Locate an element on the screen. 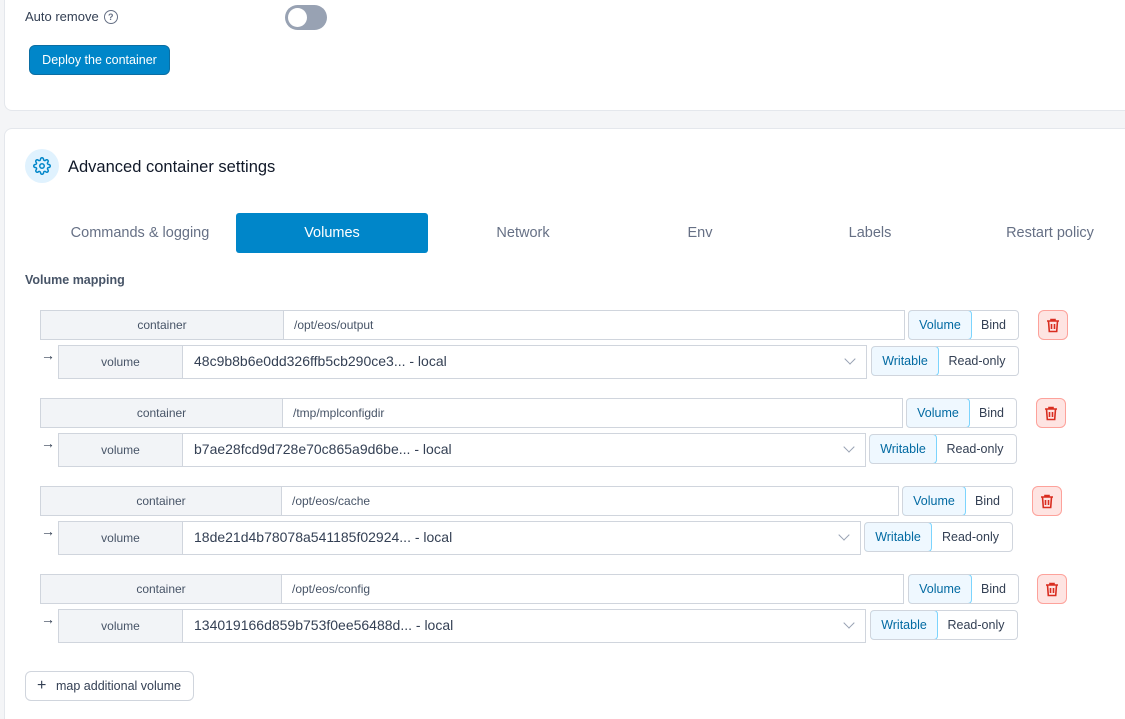 Image resolution: width=1125 pixels, height=719 pixels. tab-env: Env is located at coordinates (700, 233).